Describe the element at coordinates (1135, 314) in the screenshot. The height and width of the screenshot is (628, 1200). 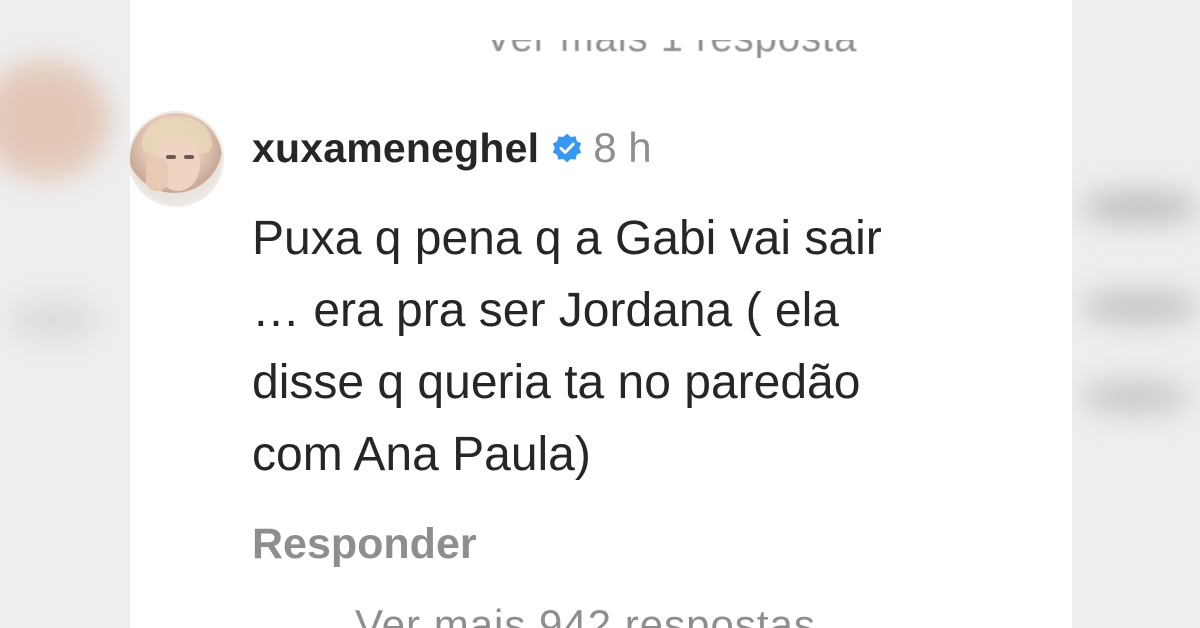
I see `blurred-background-right` at that location.